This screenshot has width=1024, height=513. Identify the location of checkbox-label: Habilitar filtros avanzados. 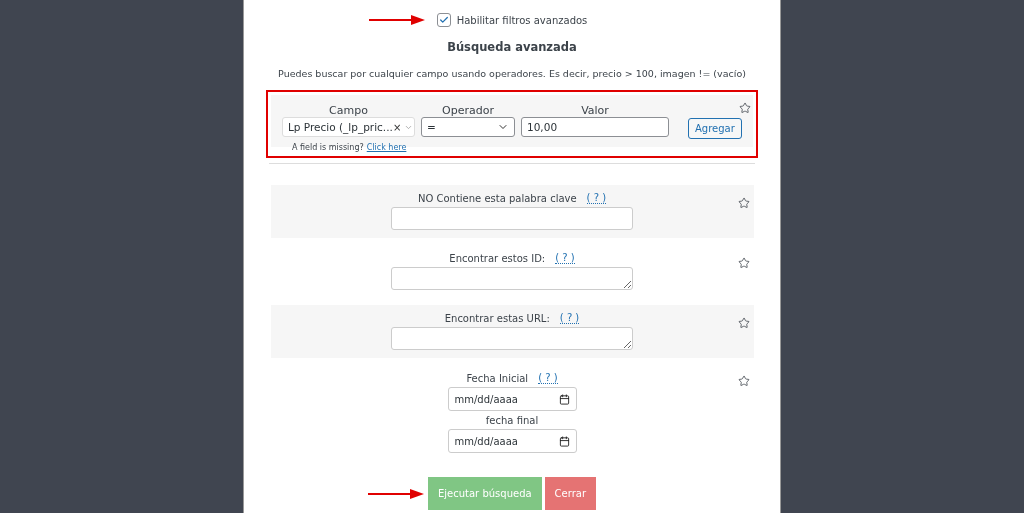
(522, 20).